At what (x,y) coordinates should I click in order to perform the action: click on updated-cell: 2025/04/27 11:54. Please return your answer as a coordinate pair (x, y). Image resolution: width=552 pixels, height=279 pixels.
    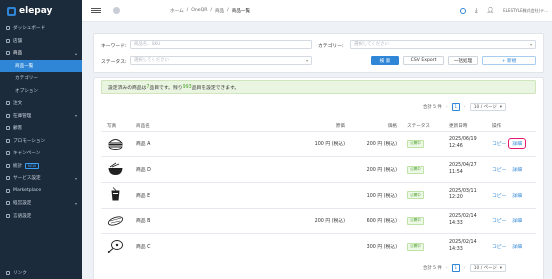
    Looking at the image, I should click on (464, 169).